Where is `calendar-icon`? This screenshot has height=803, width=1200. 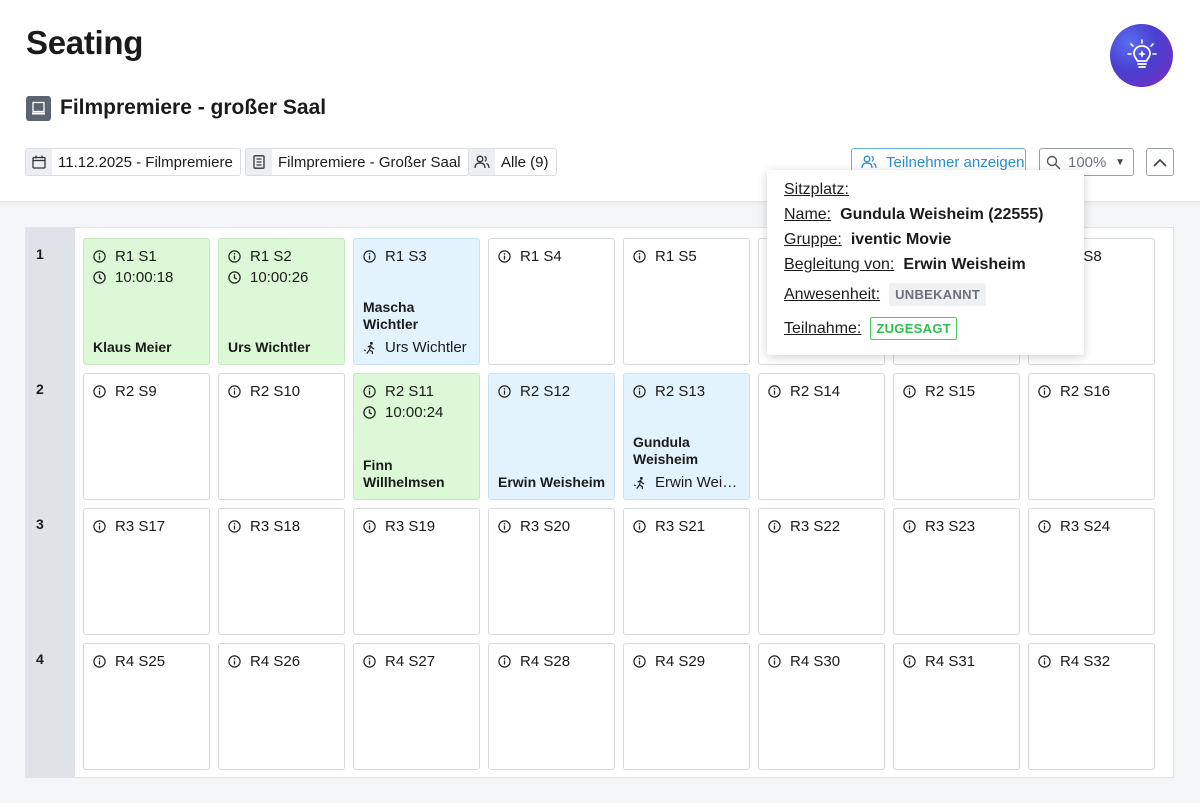 calendar-icon is located at coordinates (39, 162).